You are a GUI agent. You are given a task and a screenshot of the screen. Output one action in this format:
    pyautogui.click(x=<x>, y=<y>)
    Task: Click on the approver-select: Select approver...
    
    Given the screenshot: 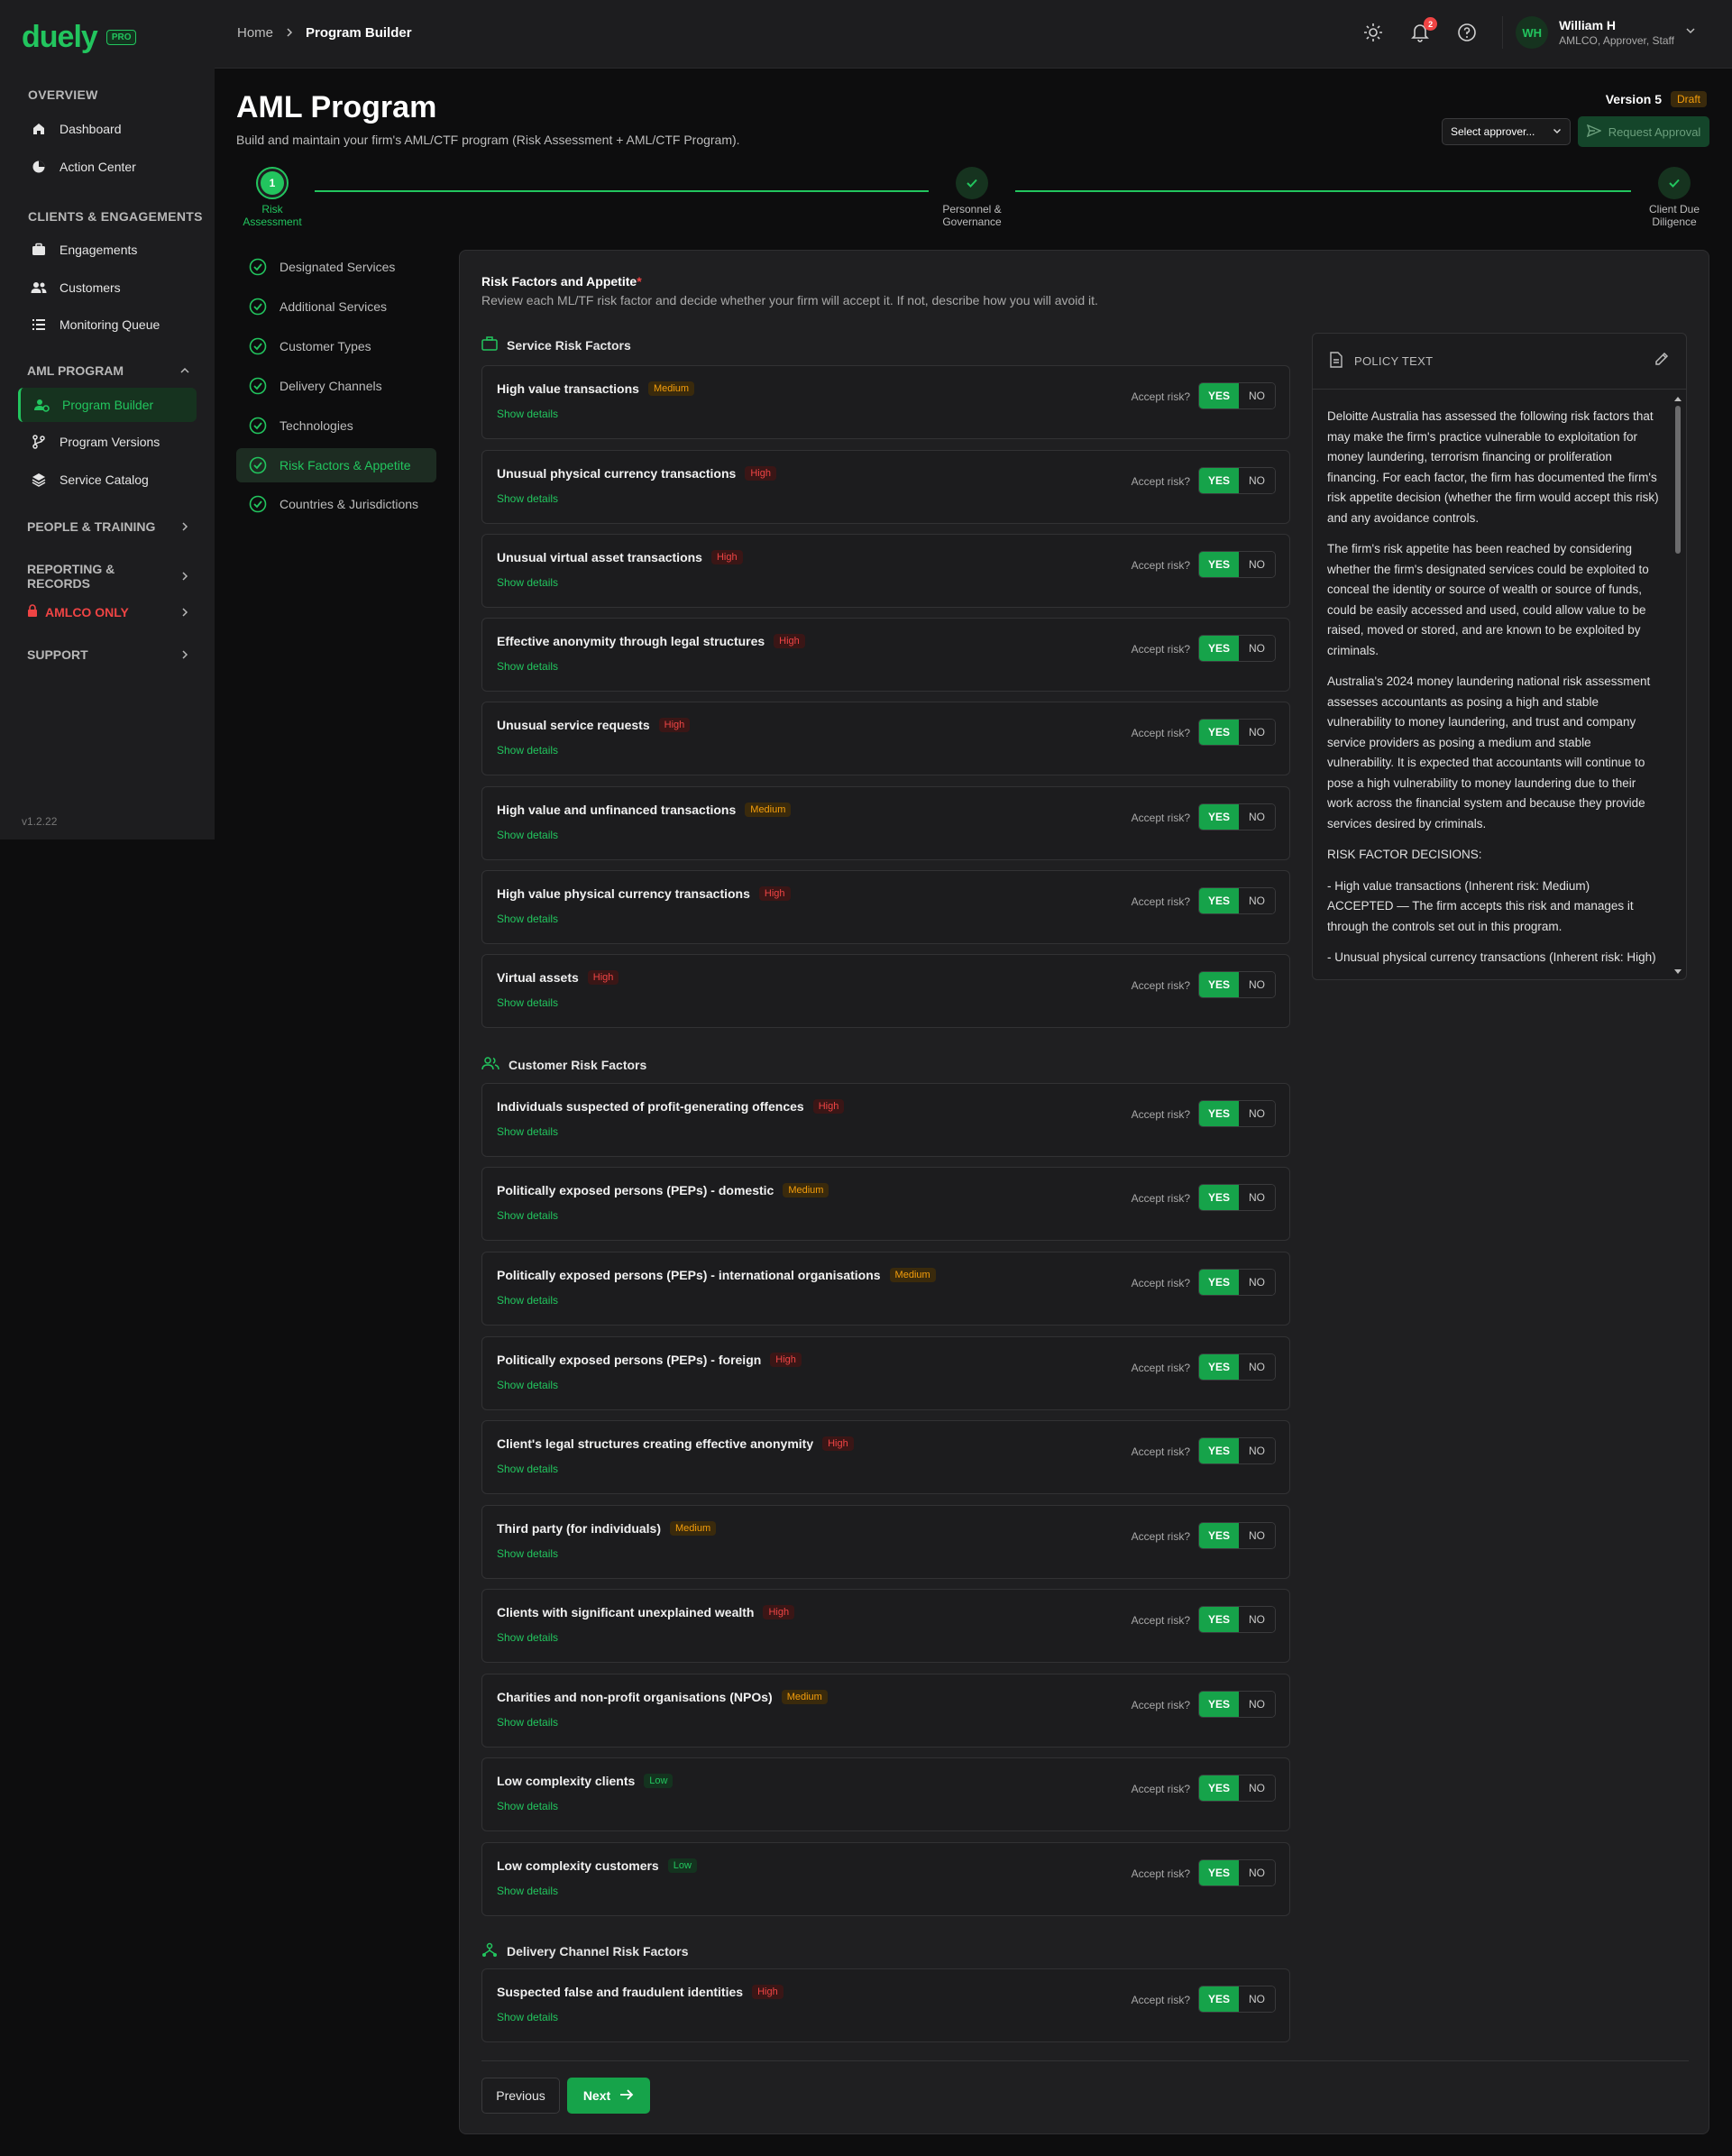 What is the action you would take?
    pyautogui.click(x=1507, y=131)
    